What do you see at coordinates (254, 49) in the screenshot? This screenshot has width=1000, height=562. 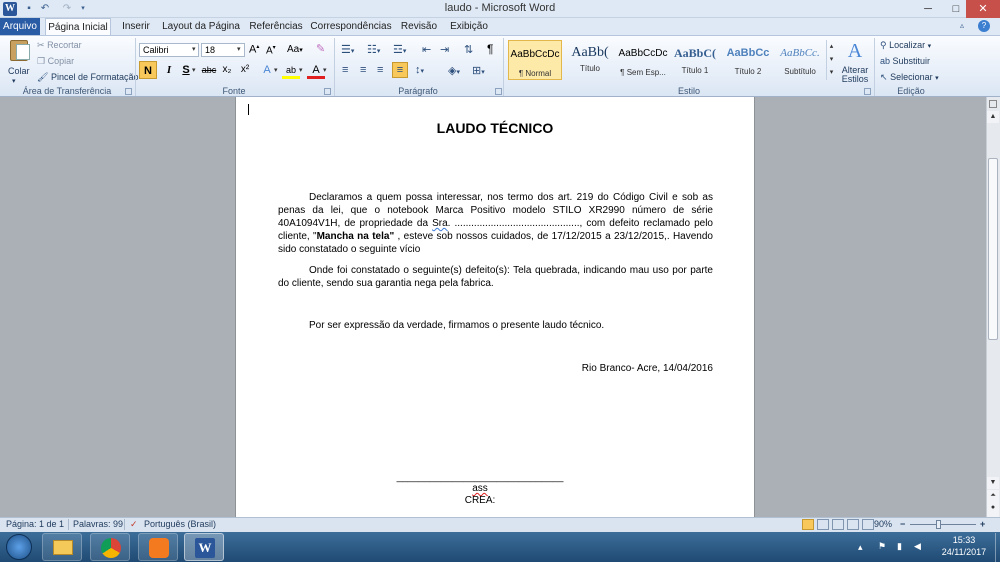 I see `grow-font-button: A▴` at bounding box center [254, 49].